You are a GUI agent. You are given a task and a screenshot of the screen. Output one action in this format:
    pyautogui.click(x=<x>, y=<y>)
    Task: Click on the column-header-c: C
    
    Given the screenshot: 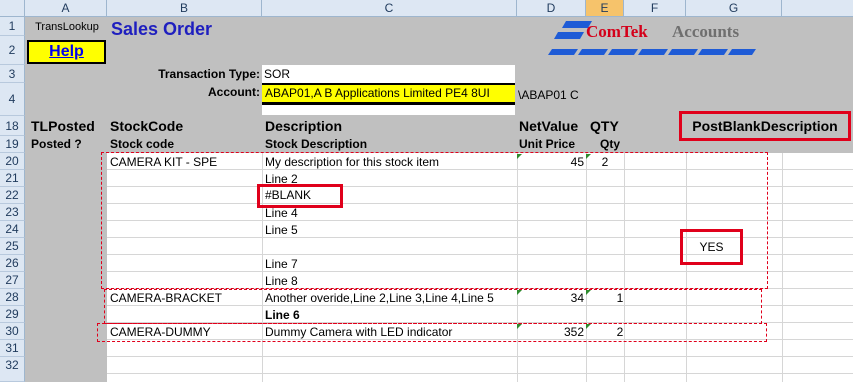 What is the action you would take?
    pyautogui.click(x=389, y=8)
    